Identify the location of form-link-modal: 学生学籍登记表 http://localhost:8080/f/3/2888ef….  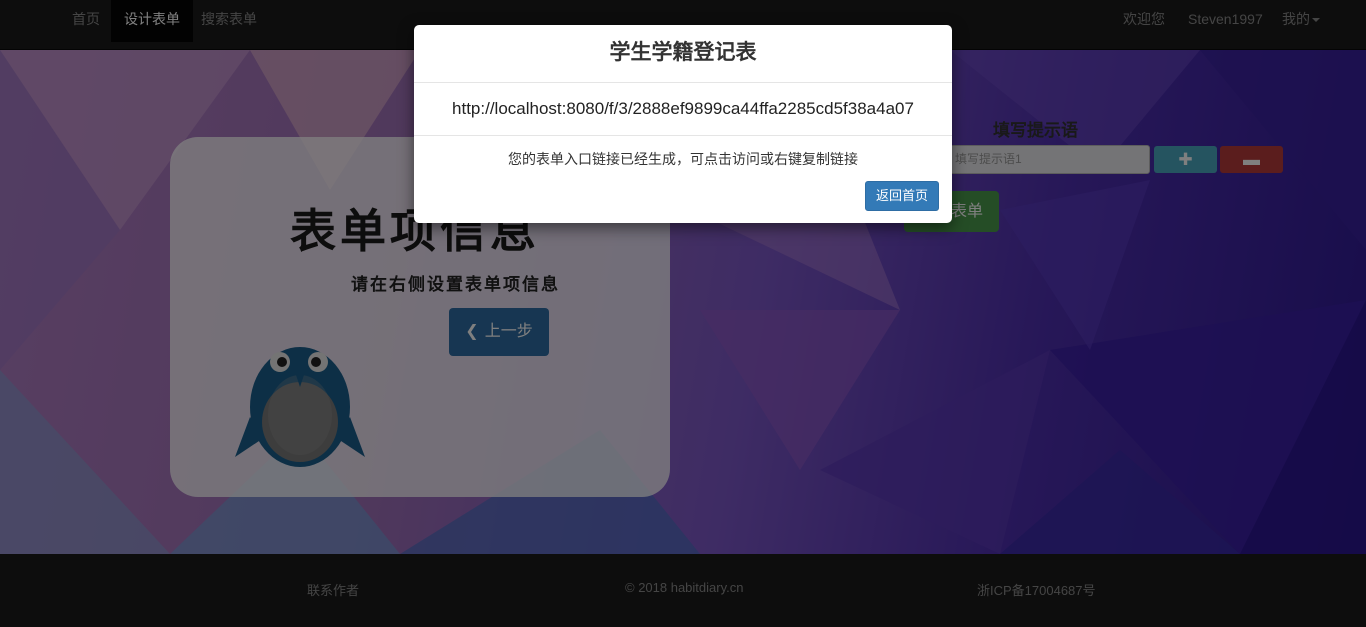
(683, 124).